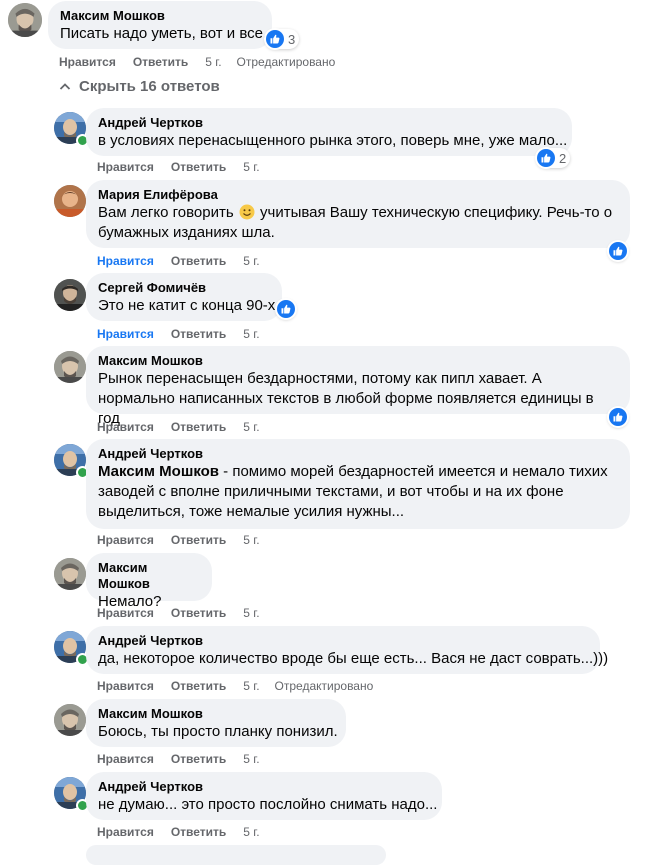 The width and height of the screenshot is (651, 865). I want to click on reaction-count-number: 3, so click(292, 39).